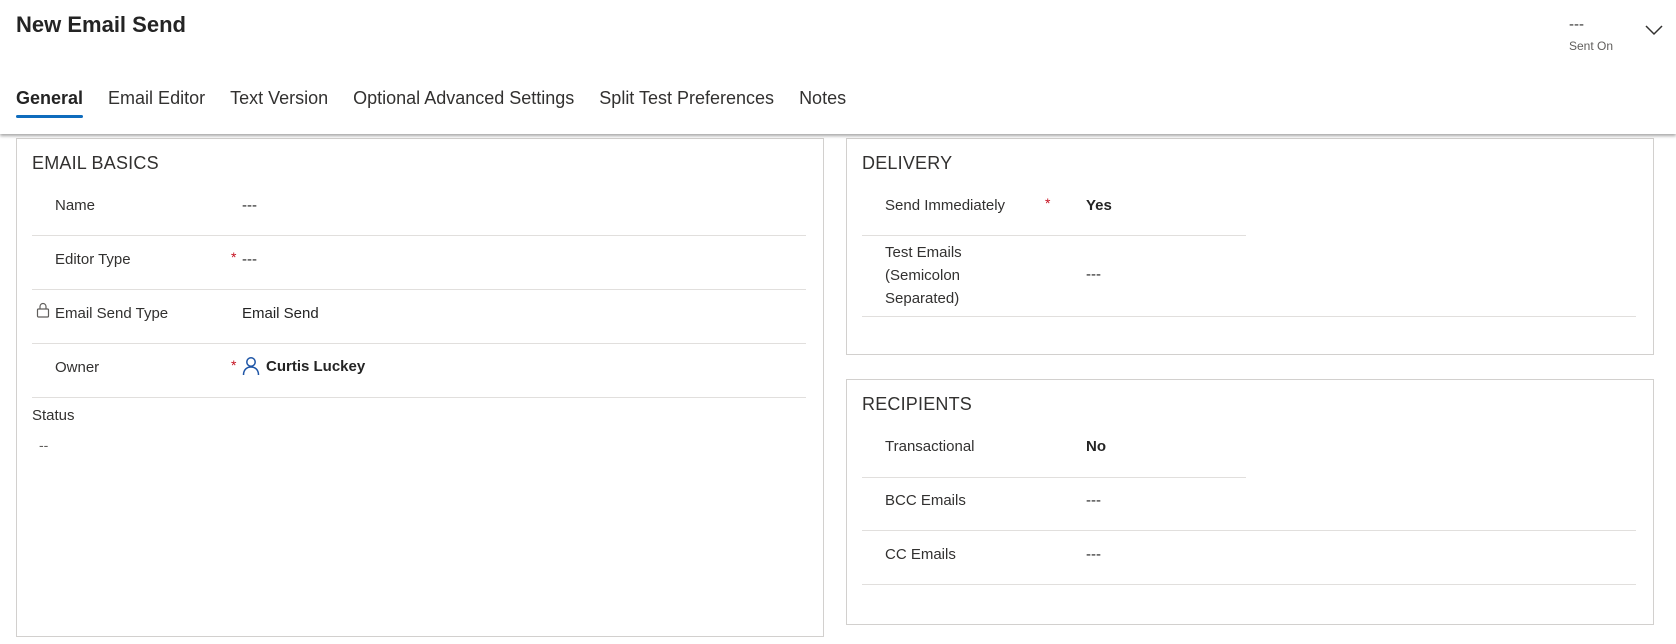 This screenshot has width=1676, height=644. What do you see at coordinates (1054, 451) in the screenshot?
I see `transactional-field: Transactional No` at bounding box center [1054, 451].